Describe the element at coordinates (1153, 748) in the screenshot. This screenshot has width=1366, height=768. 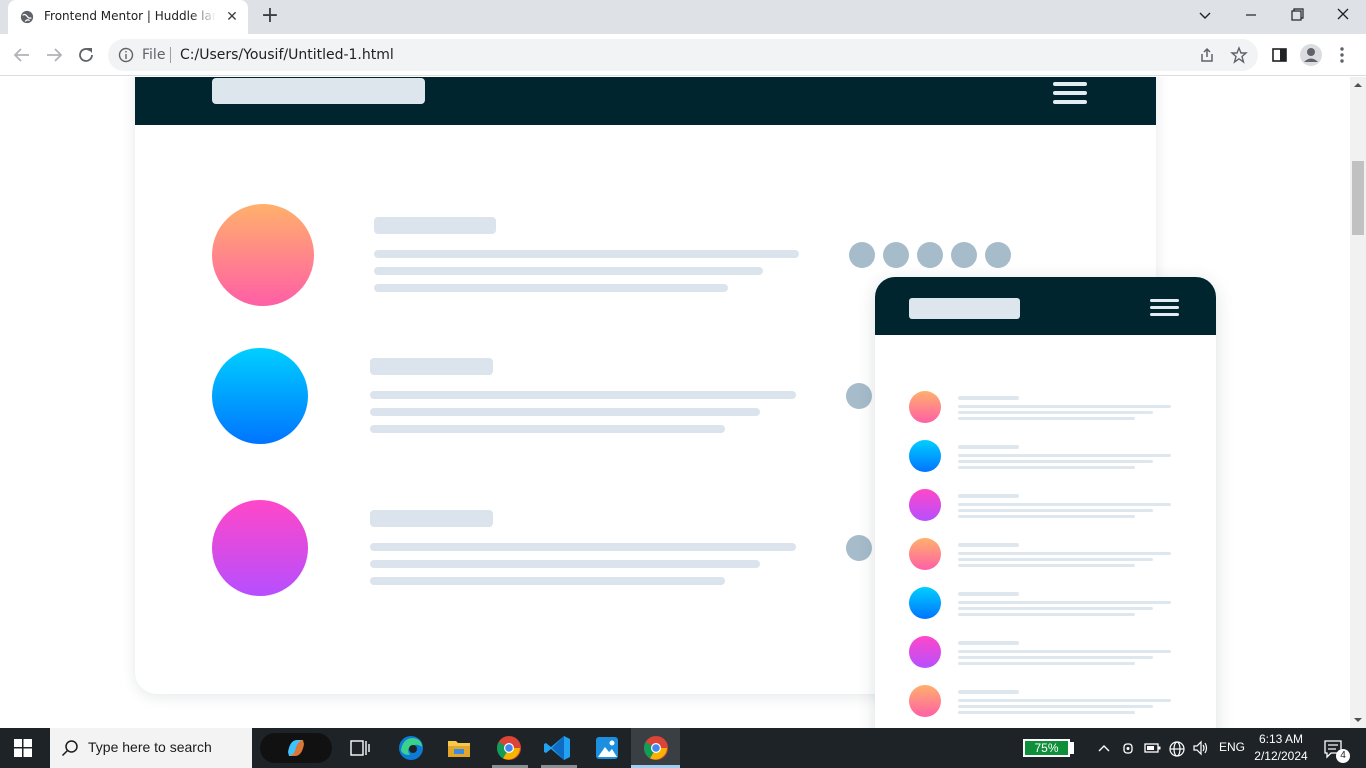
I see `battery-icon` at that location.